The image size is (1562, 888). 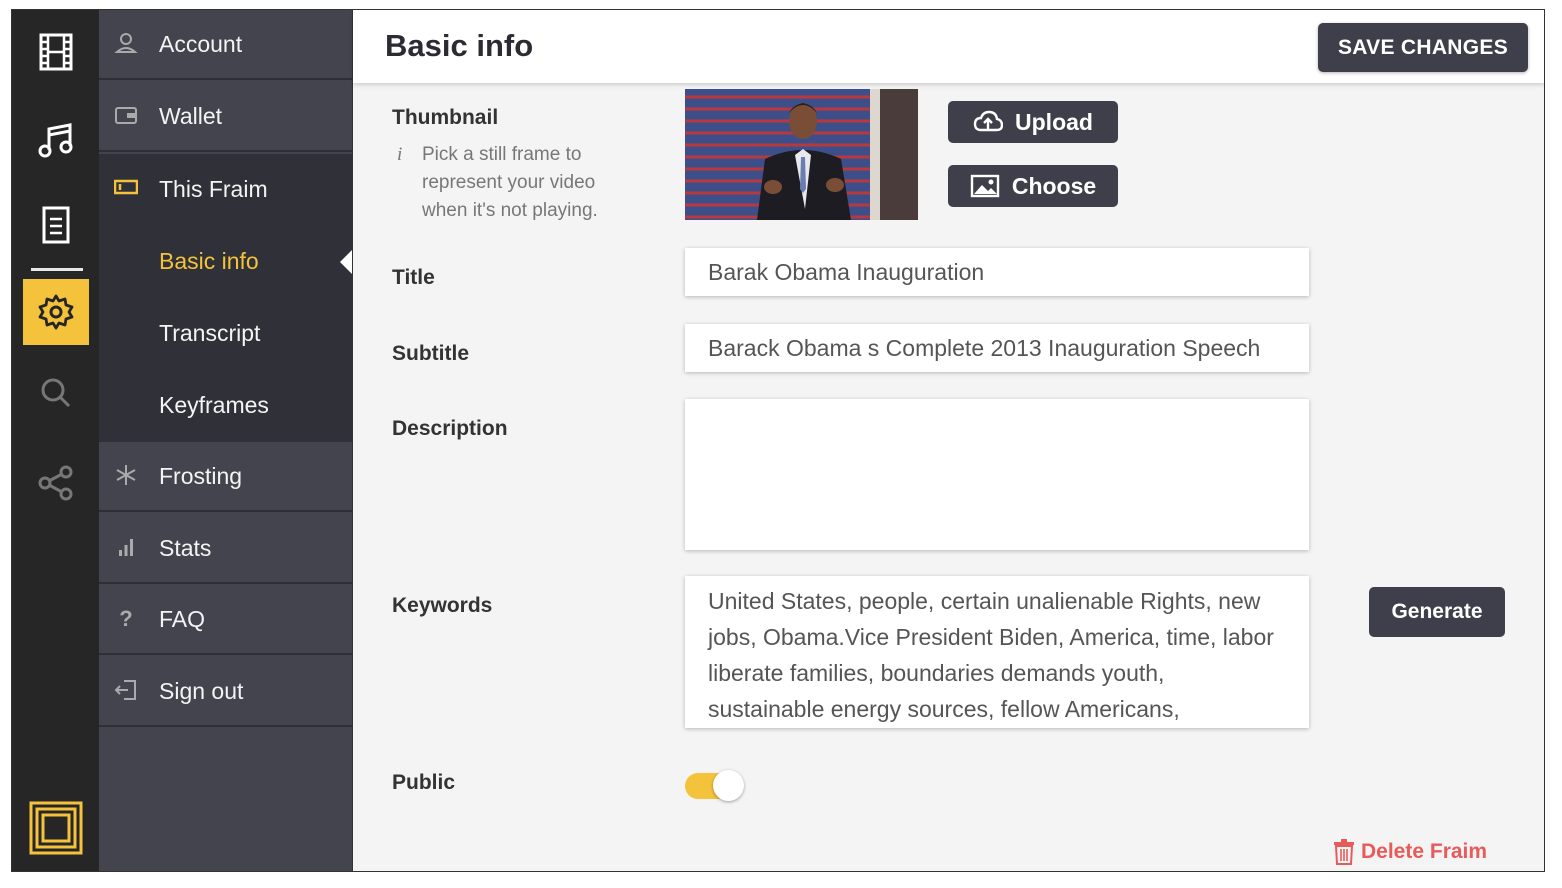 I want to click on submenu-item-label: Keyframes, so click(x=214, y=405).